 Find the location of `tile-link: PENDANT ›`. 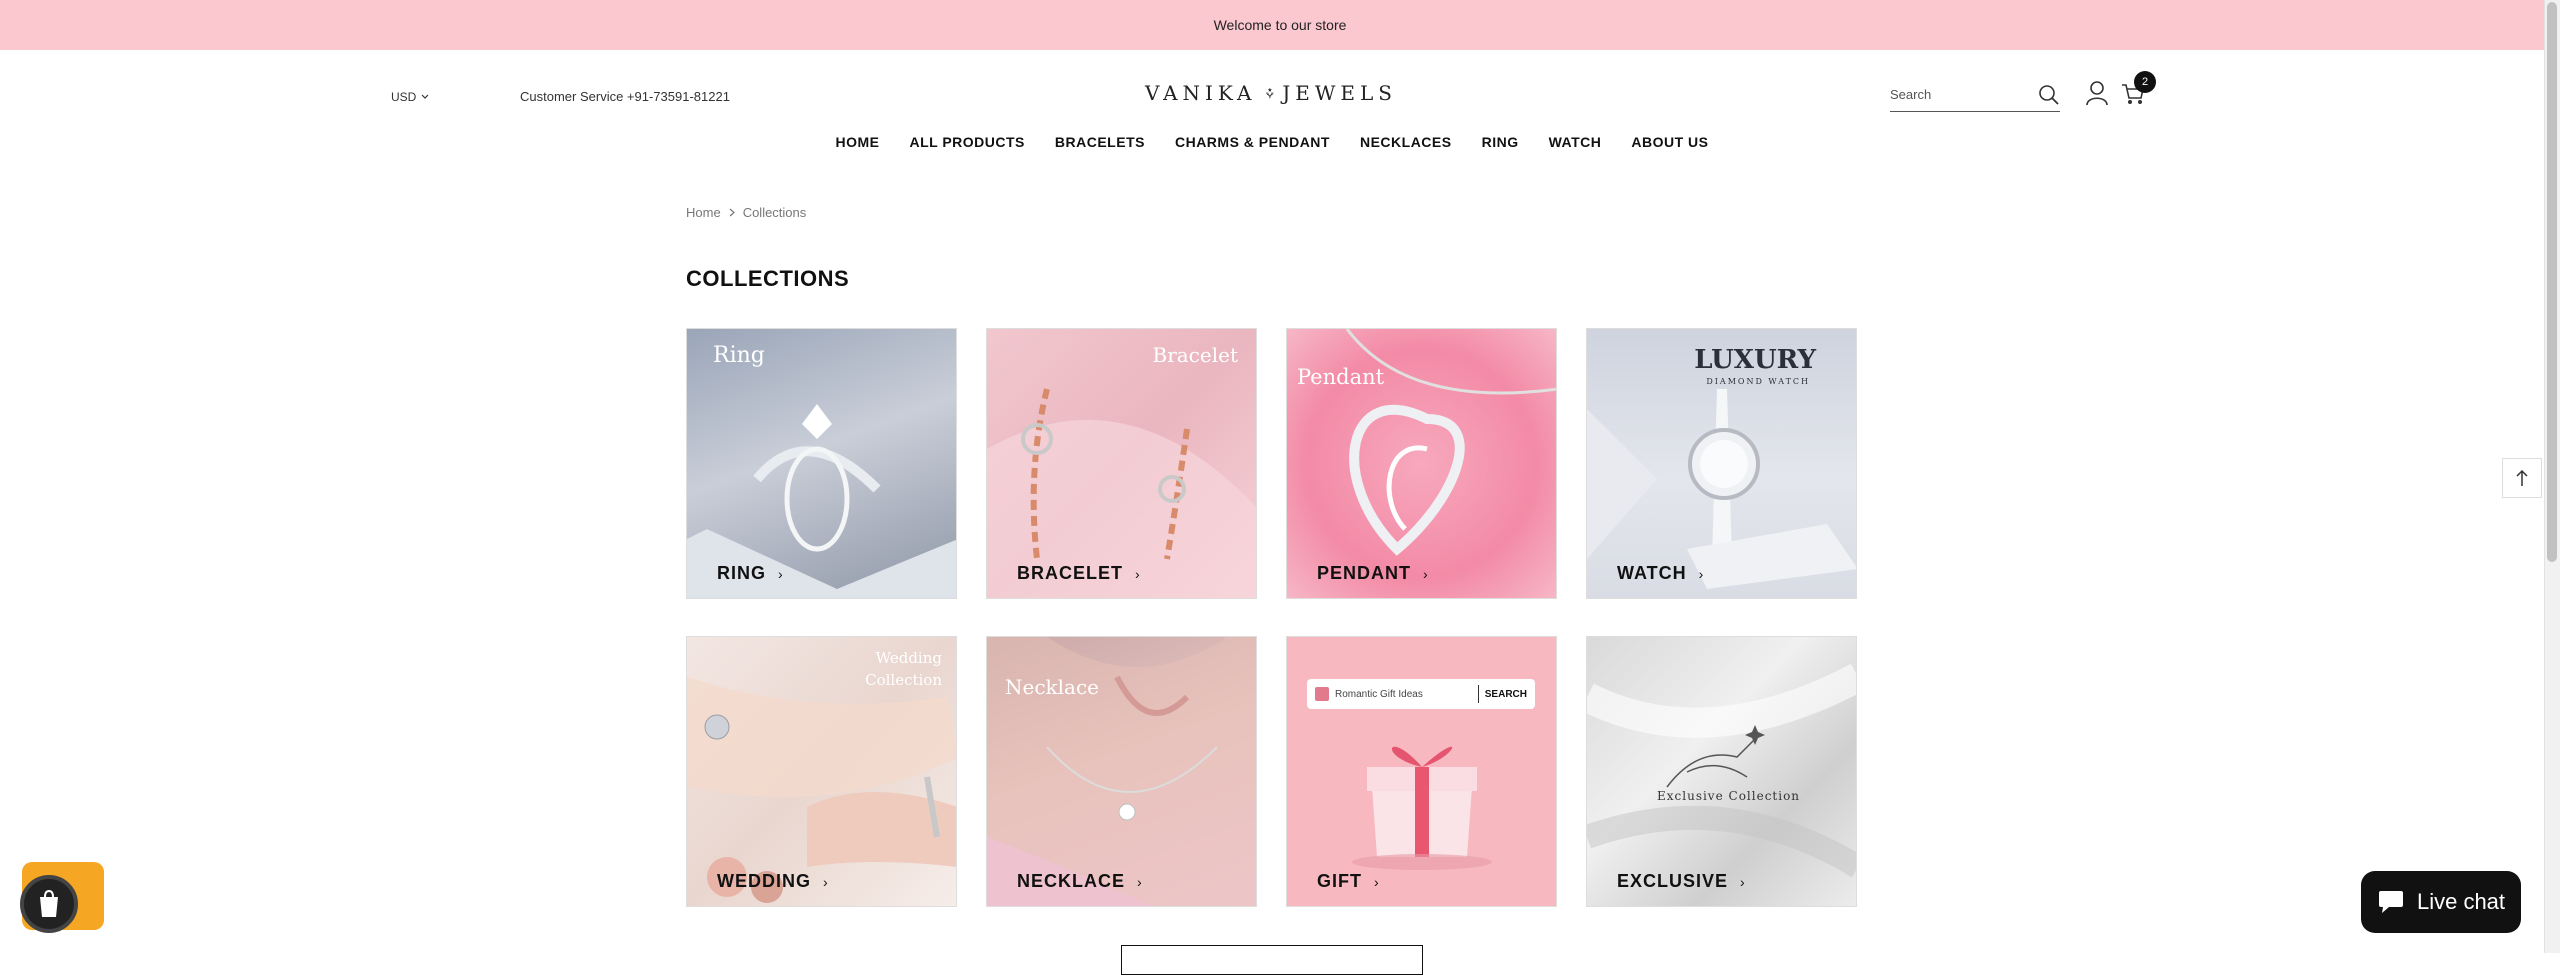

tile-link: PENDANT › is located at coordinates (1373, 573).